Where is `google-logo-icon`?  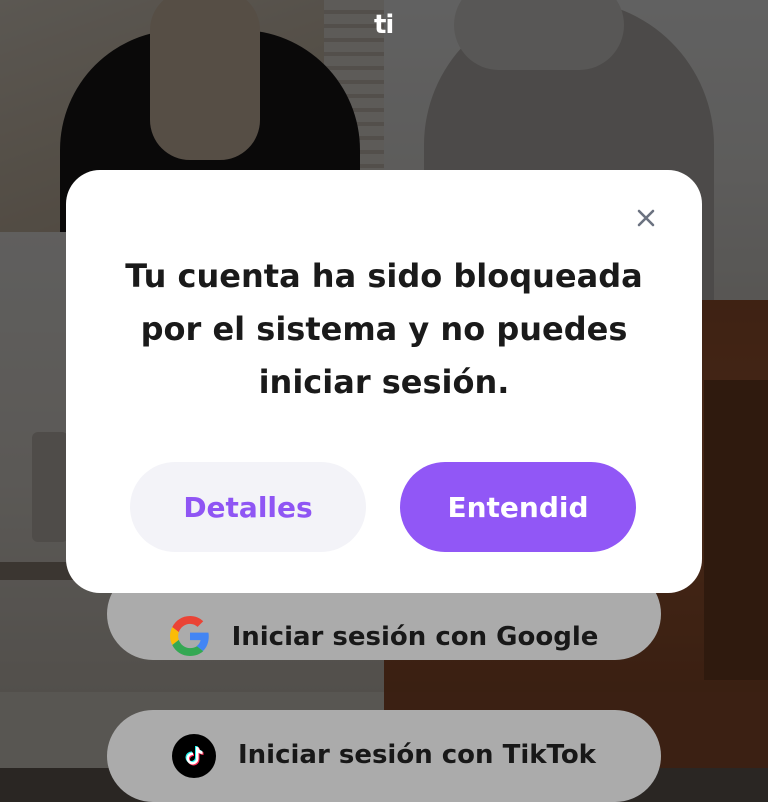 google-logo-icon is located at coordinates (189, 636).